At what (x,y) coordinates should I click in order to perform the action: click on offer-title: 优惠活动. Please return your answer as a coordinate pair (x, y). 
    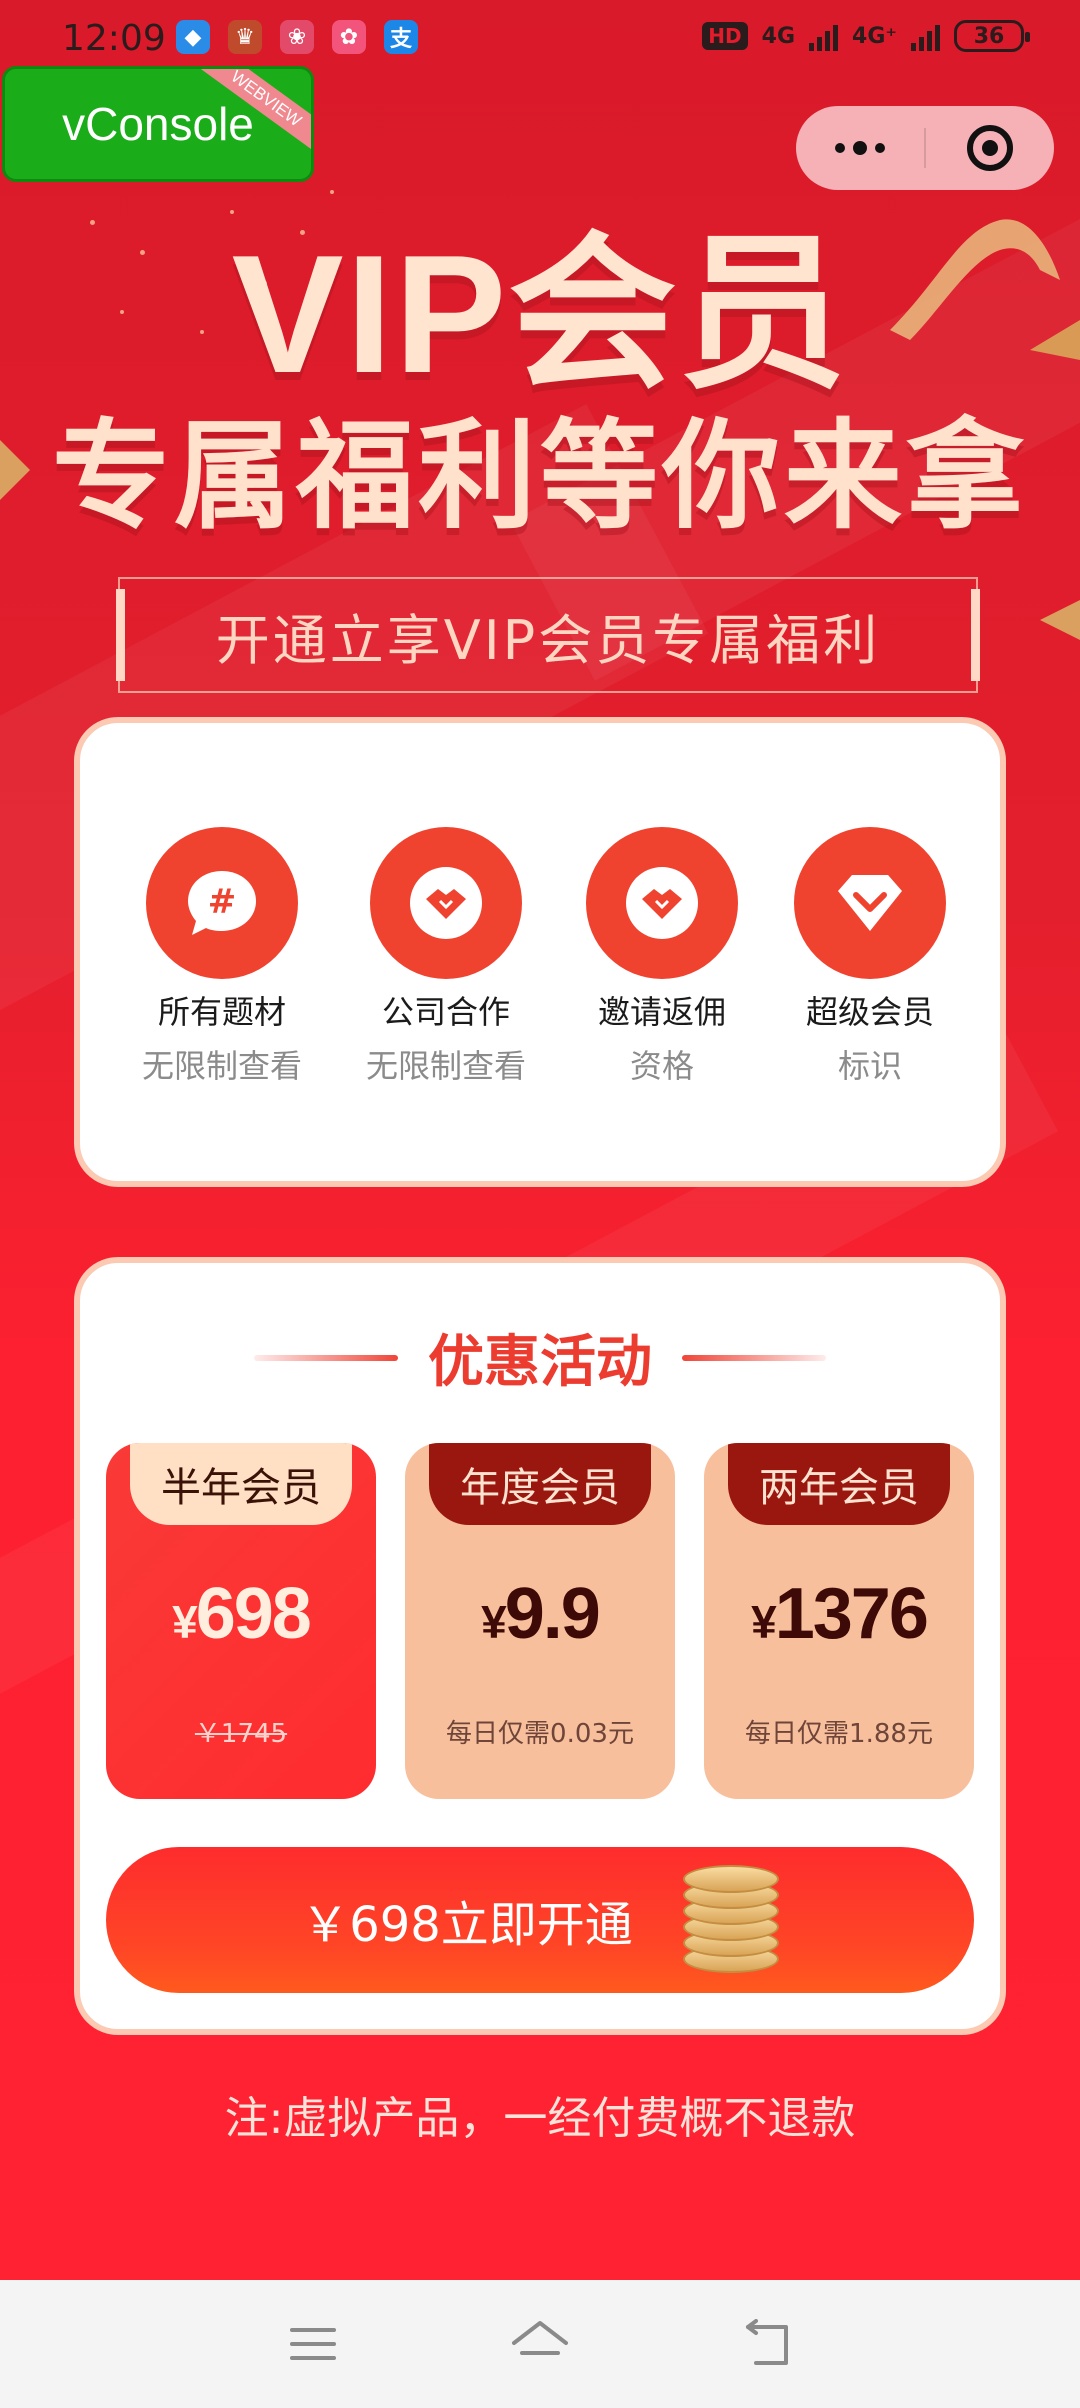
    Looking at the image, I should click on (540, 1362).